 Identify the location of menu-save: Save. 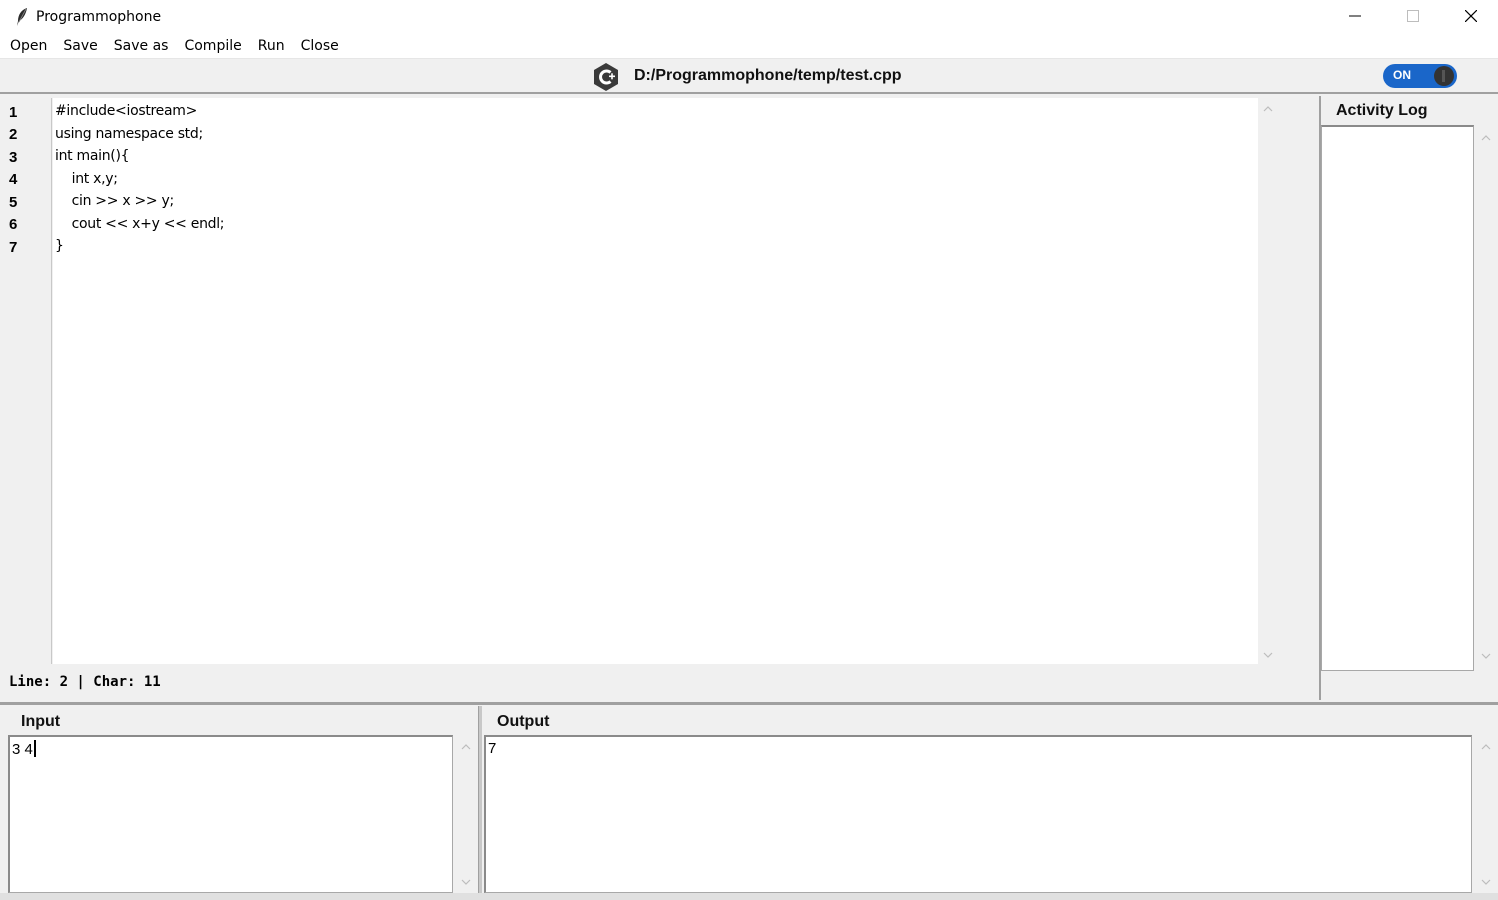
(80, 46).